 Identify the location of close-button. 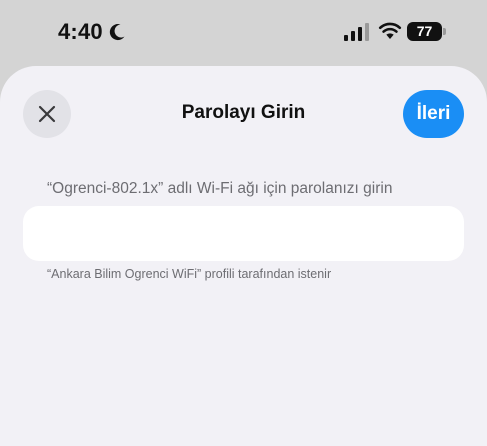
(47, 114).